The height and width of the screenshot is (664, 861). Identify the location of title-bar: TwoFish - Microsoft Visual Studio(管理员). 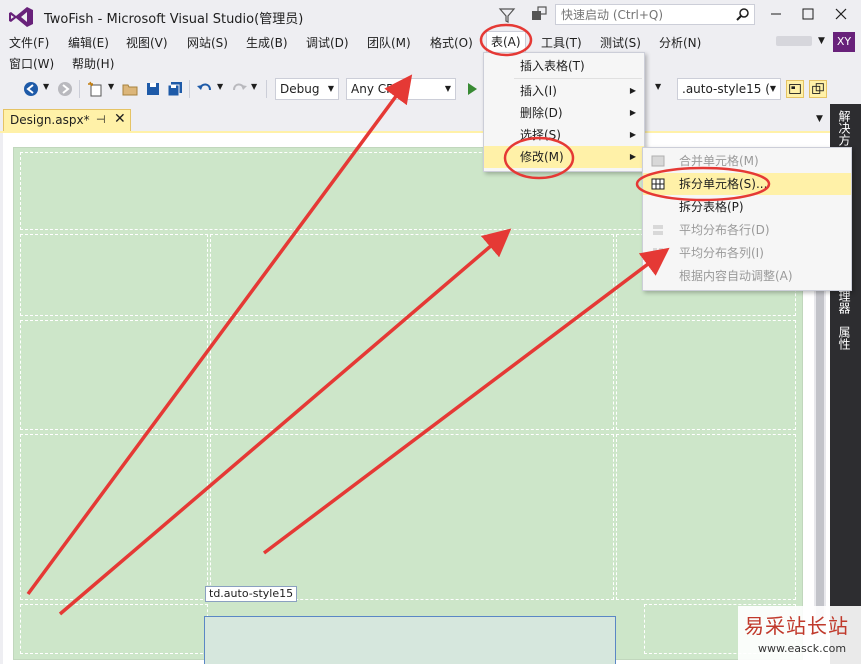
(430, 16).